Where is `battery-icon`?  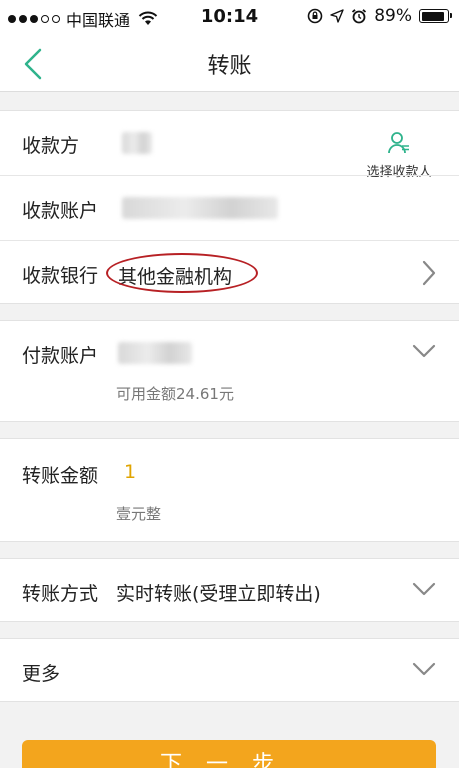 battery-icon is located at coordinates (435, 16).